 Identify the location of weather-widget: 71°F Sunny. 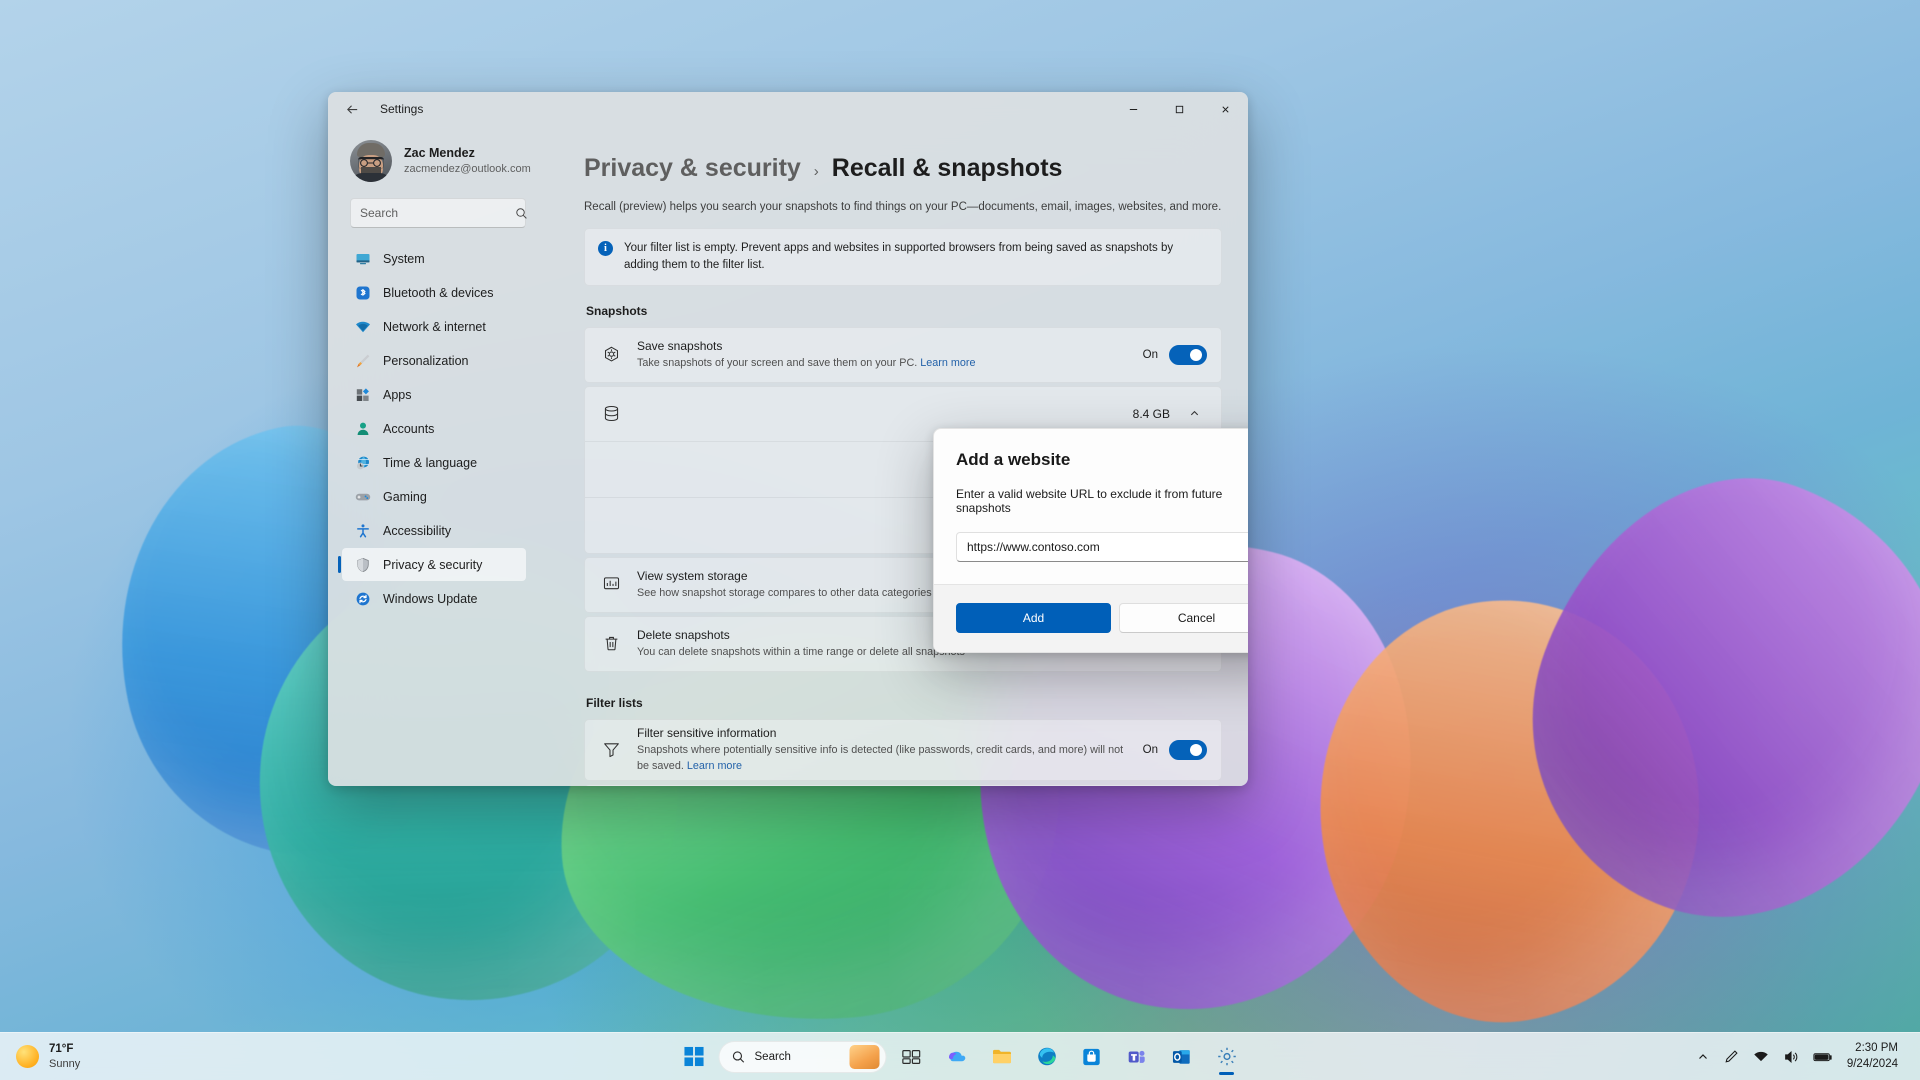
(95, 1056).